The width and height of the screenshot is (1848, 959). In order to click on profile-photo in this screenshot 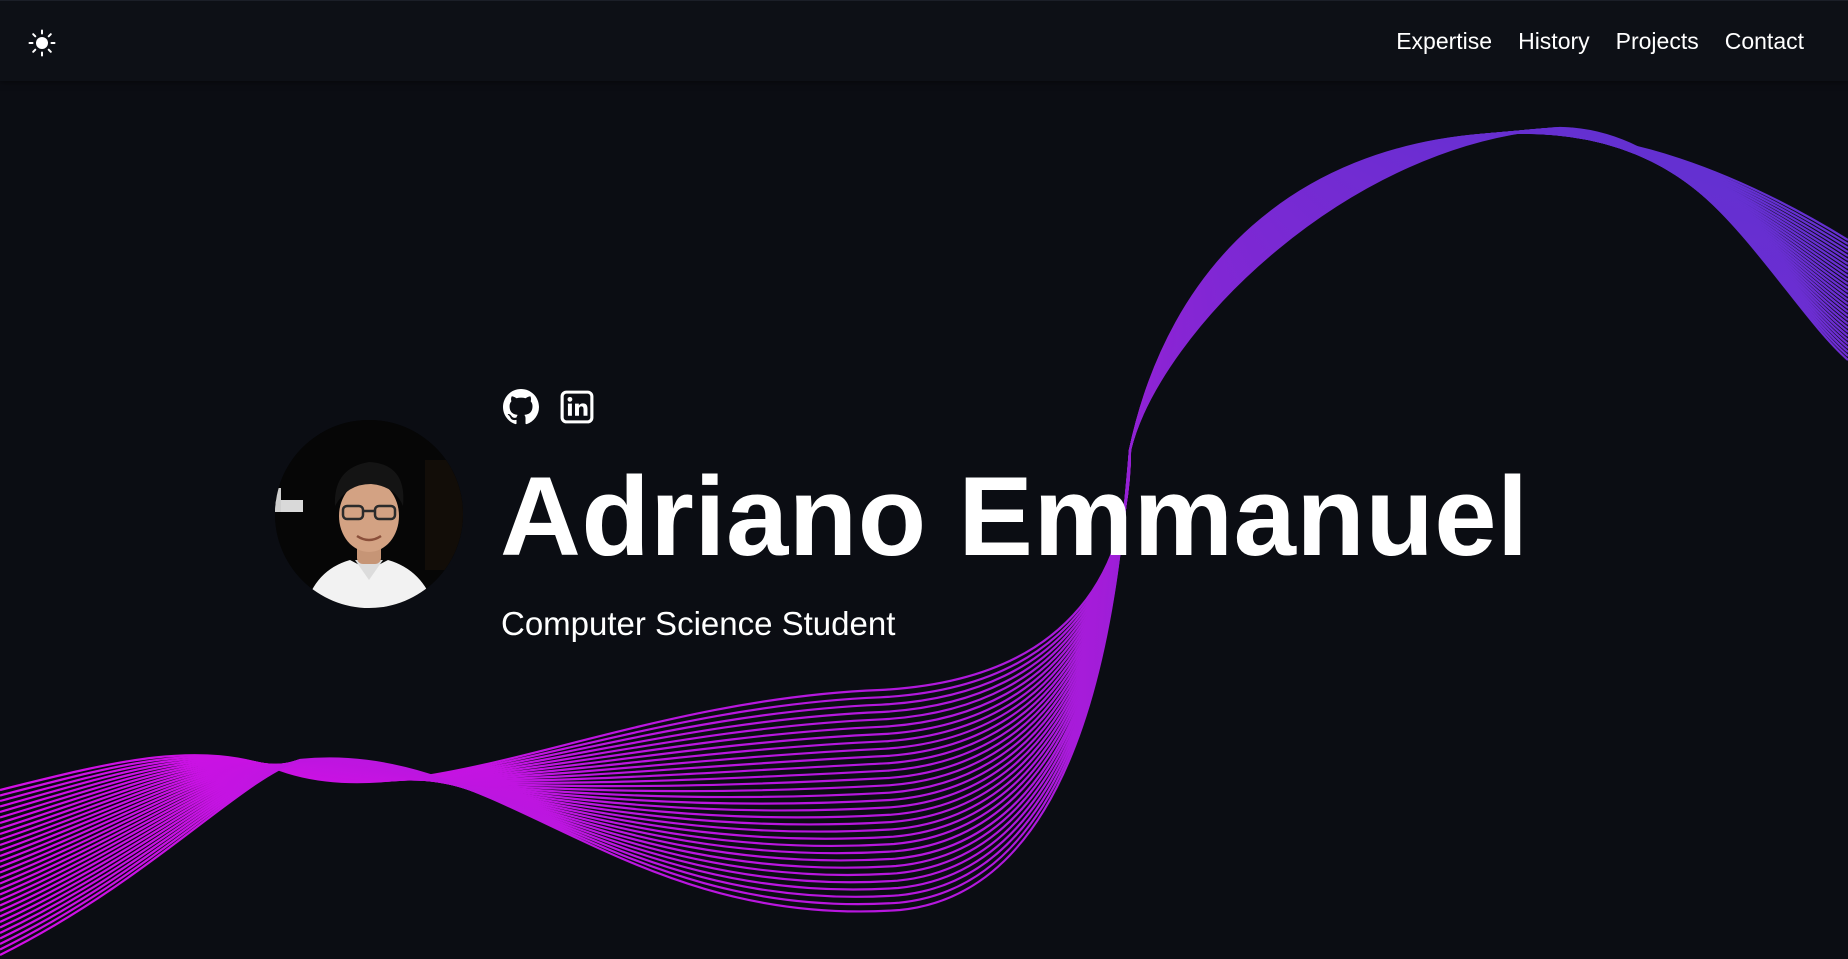, I will do `click(369, 514)`.